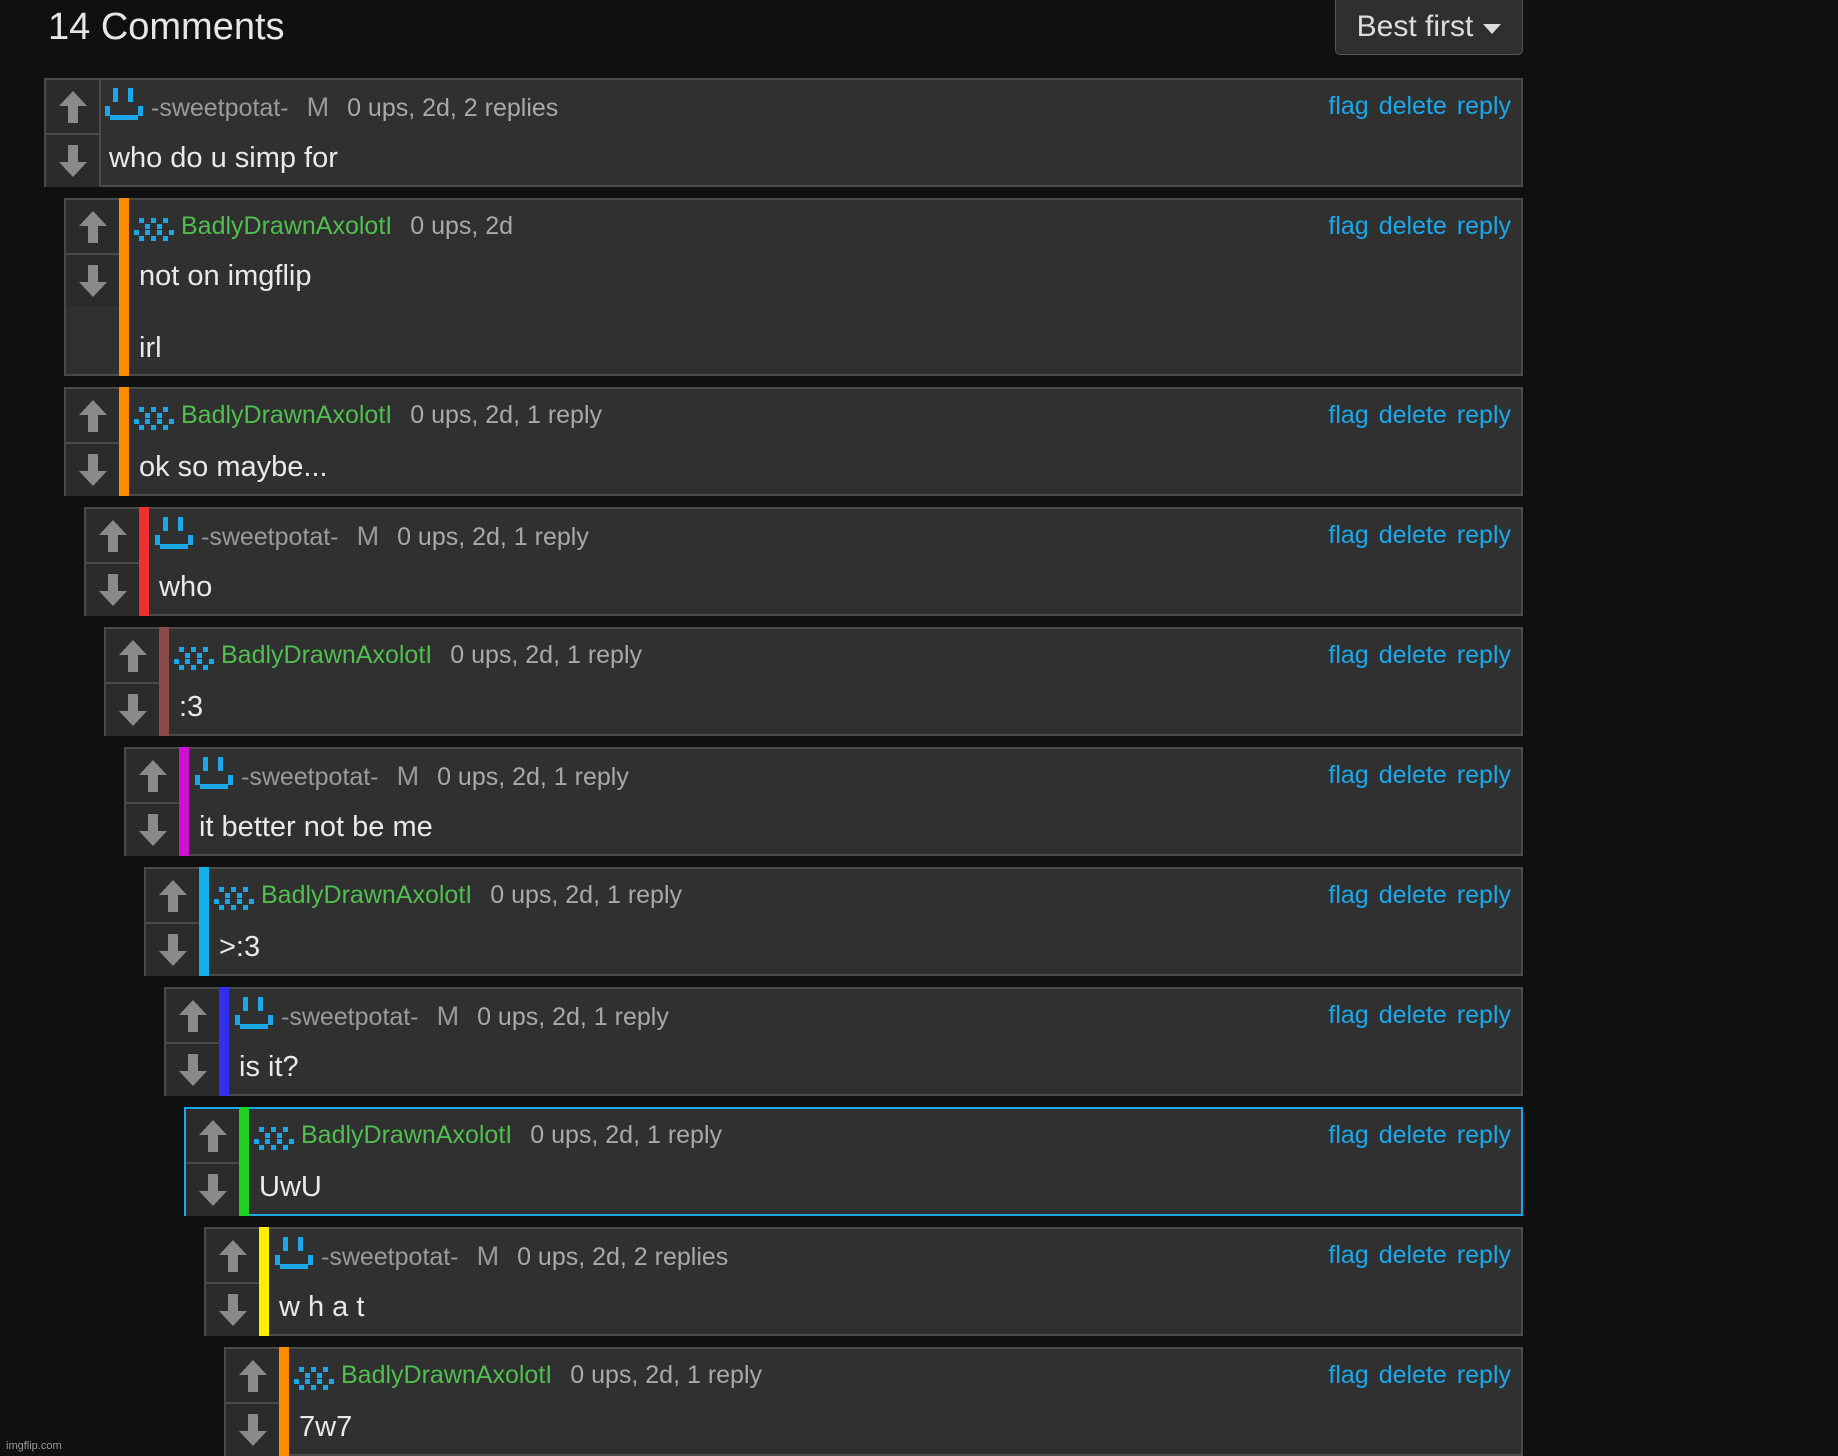 This screenshot has width=1838, height=1456. I want to click on comment-text: is it?, so click(269, 1067).